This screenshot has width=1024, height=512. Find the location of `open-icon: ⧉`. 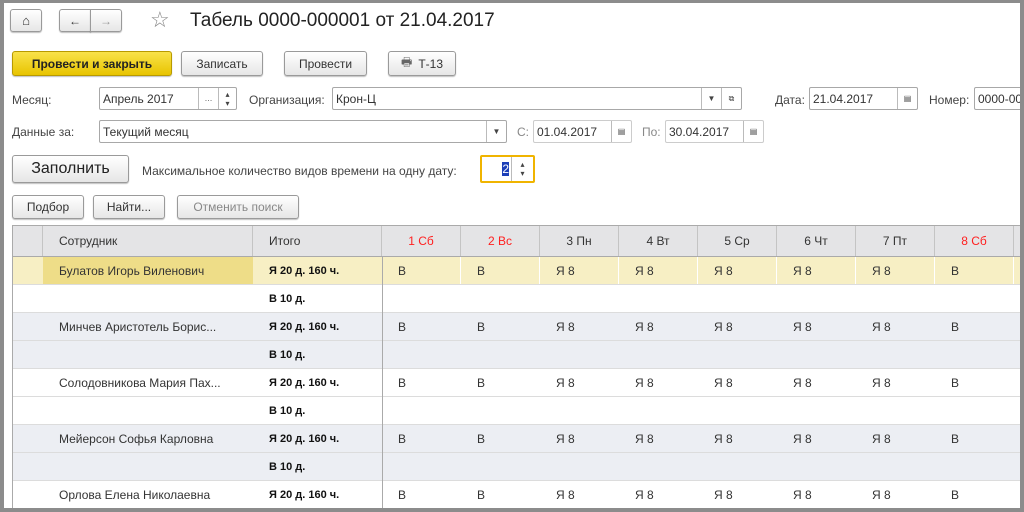

open-icon: ⧉ is located at coordinates (731, 98).